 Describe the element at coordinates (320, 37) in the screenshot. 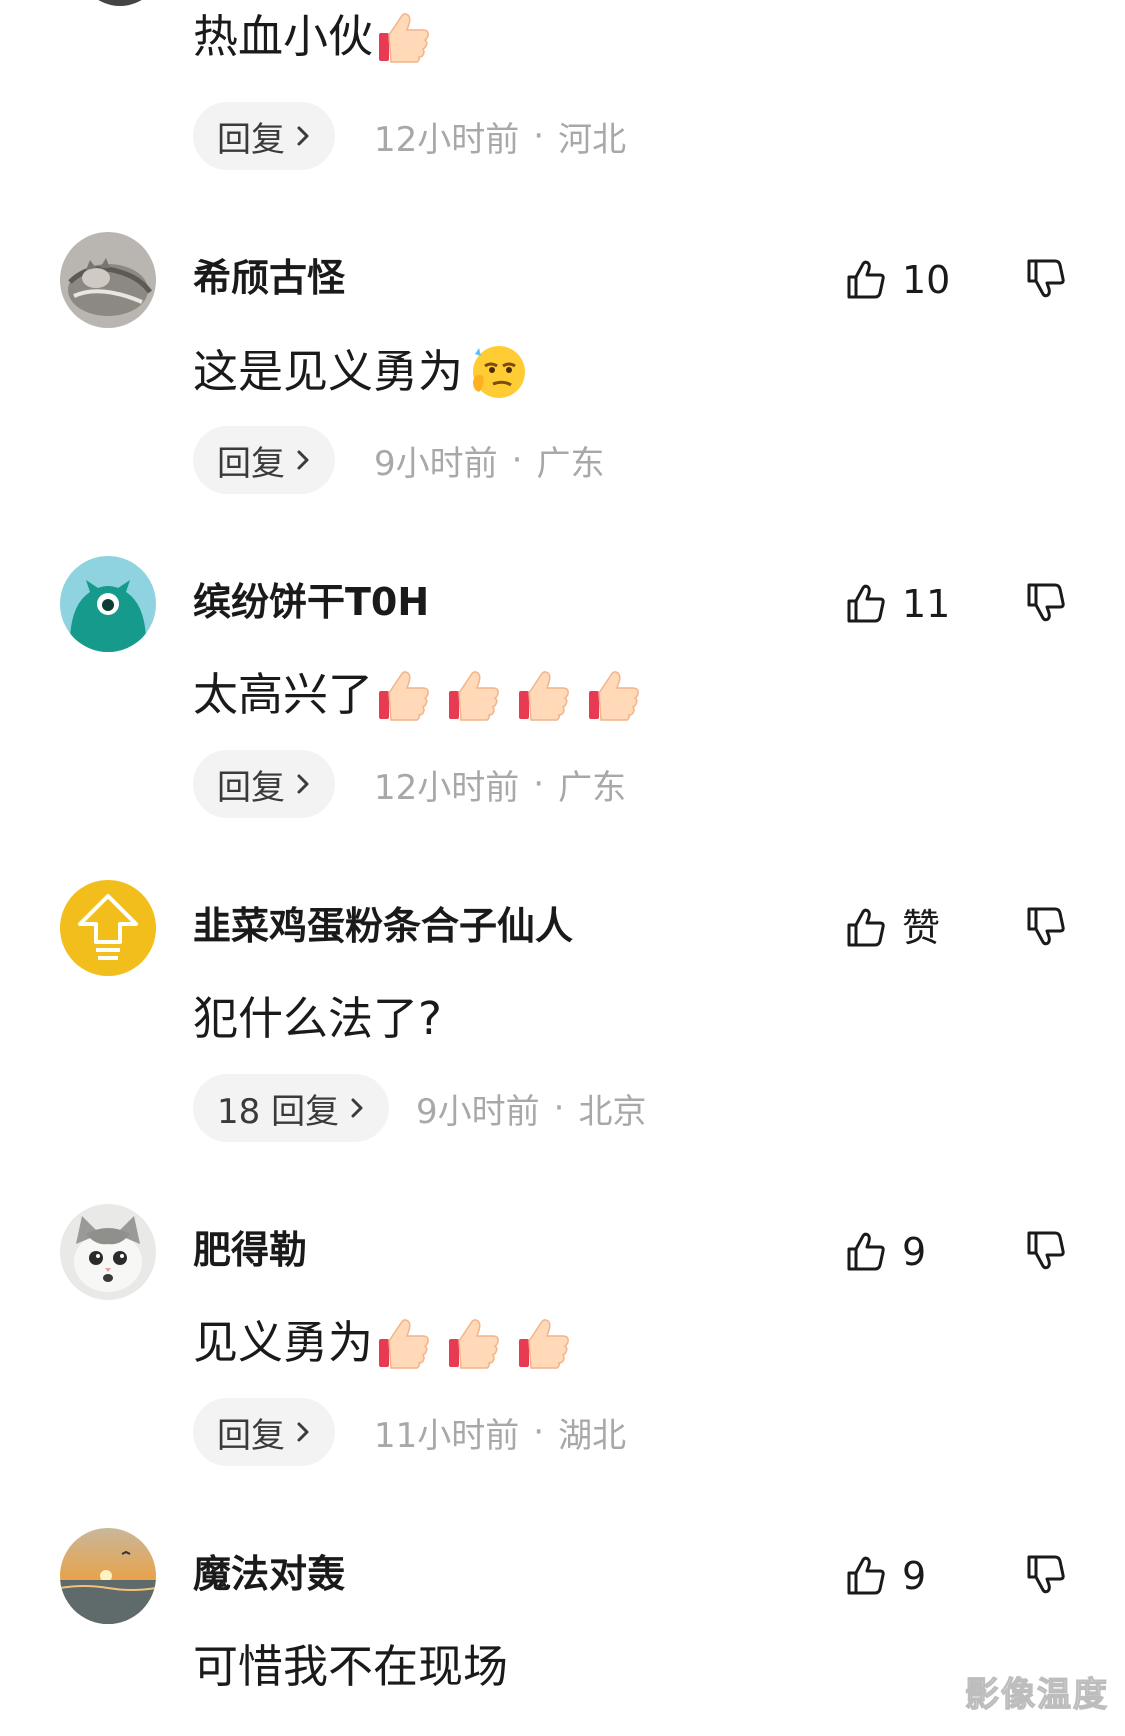

I see `comment-text: 热血小伙` at that location.